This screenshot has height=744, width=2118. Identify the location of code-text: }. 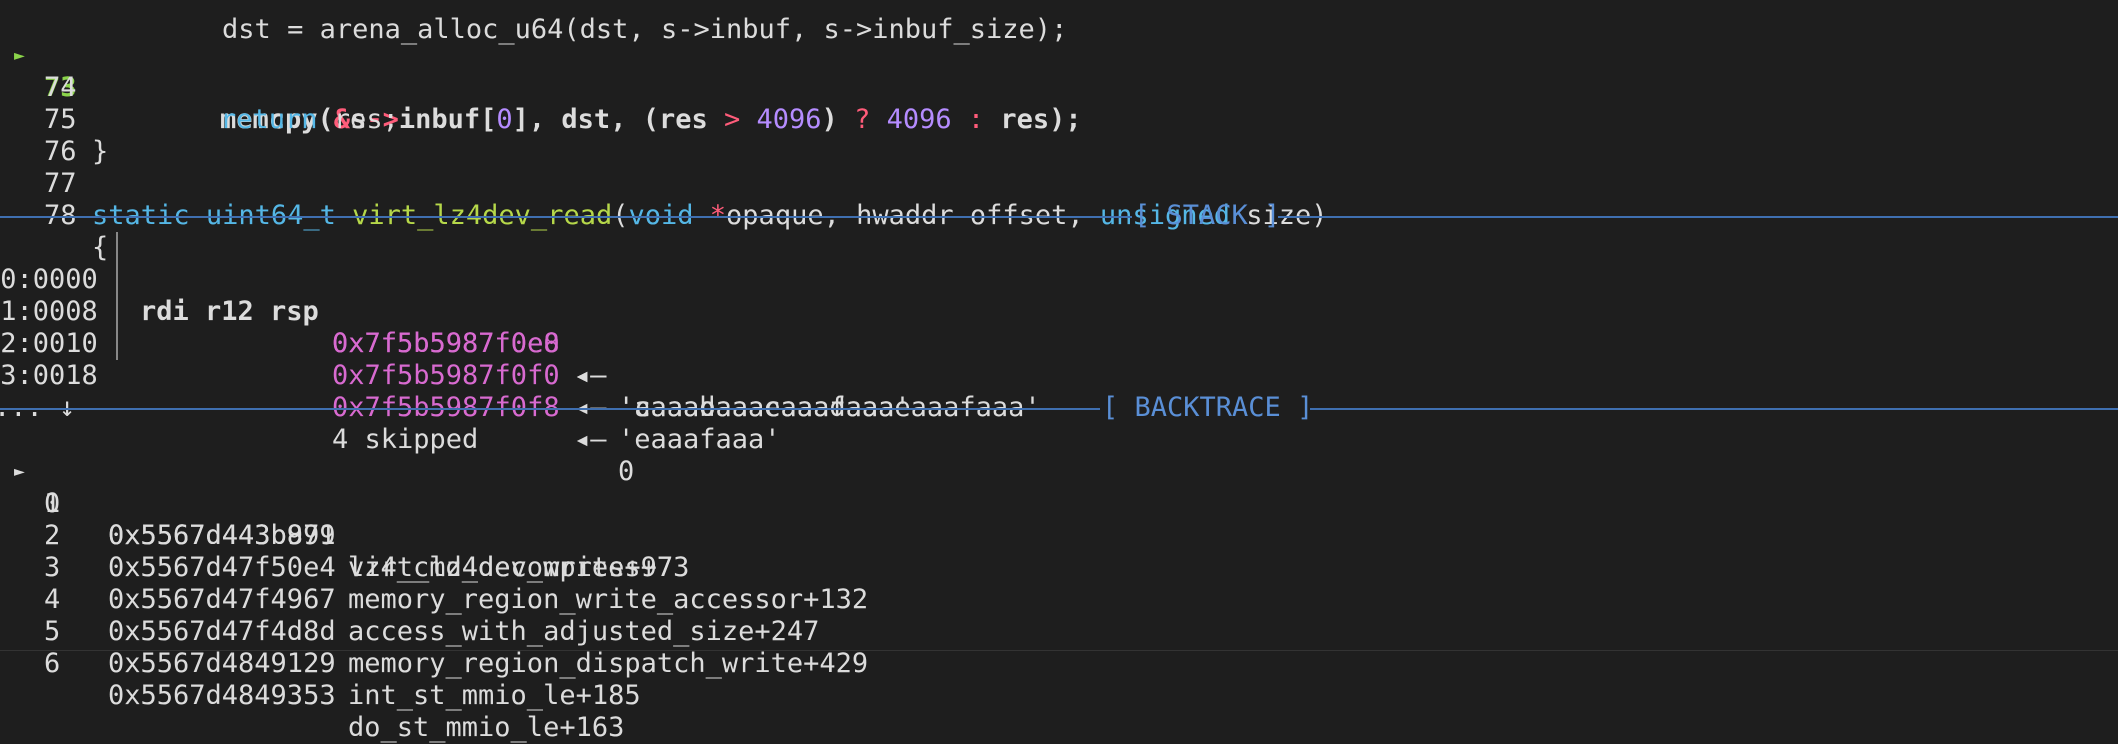
(100, 151).